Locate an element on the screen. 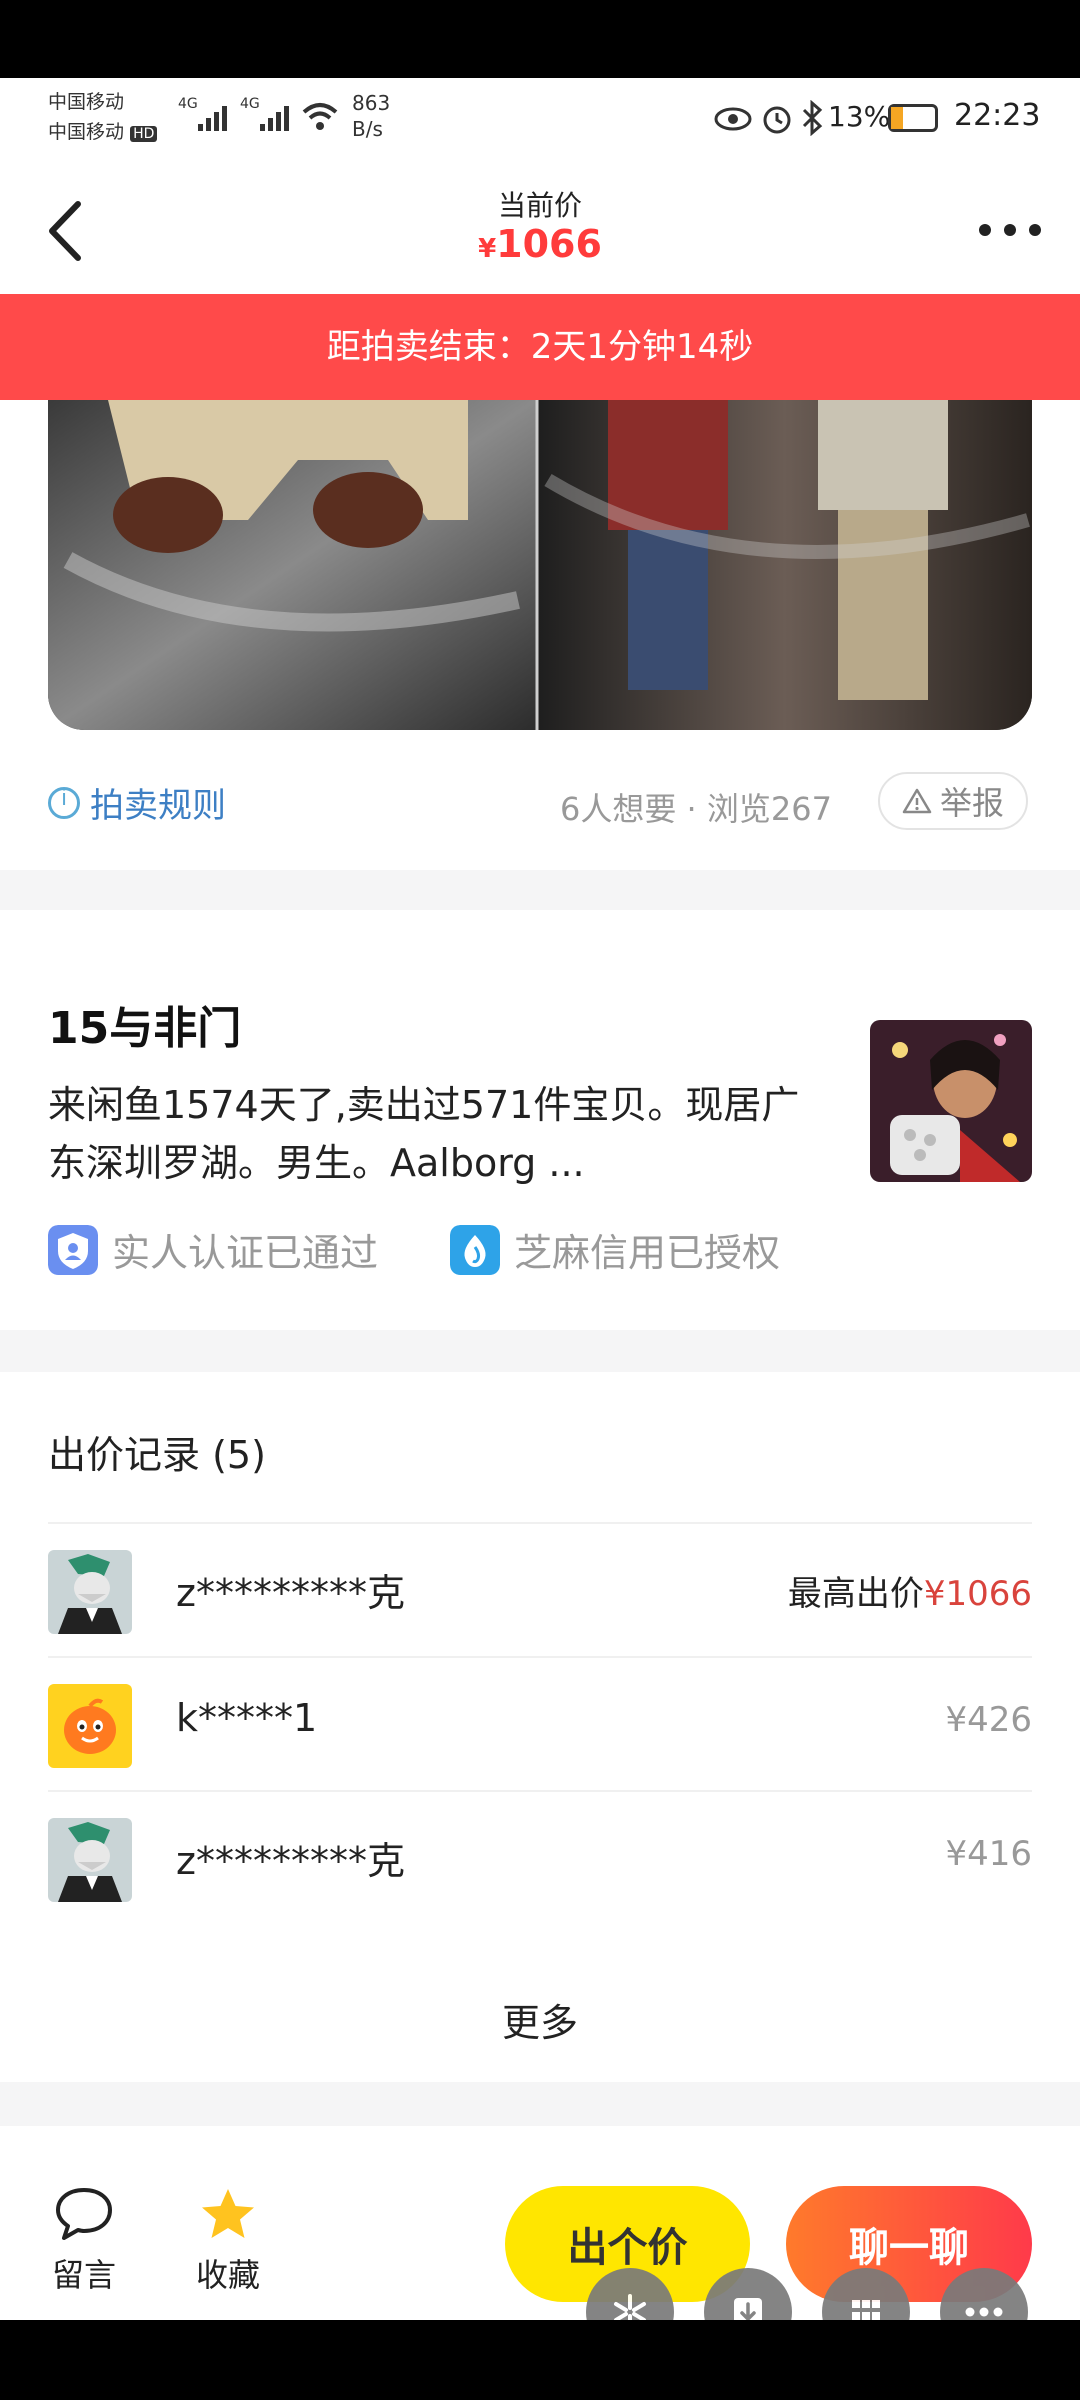 This screenshot has height=2400, width=1080. current-price: ¥1066 is located at coordinates (540, 244).